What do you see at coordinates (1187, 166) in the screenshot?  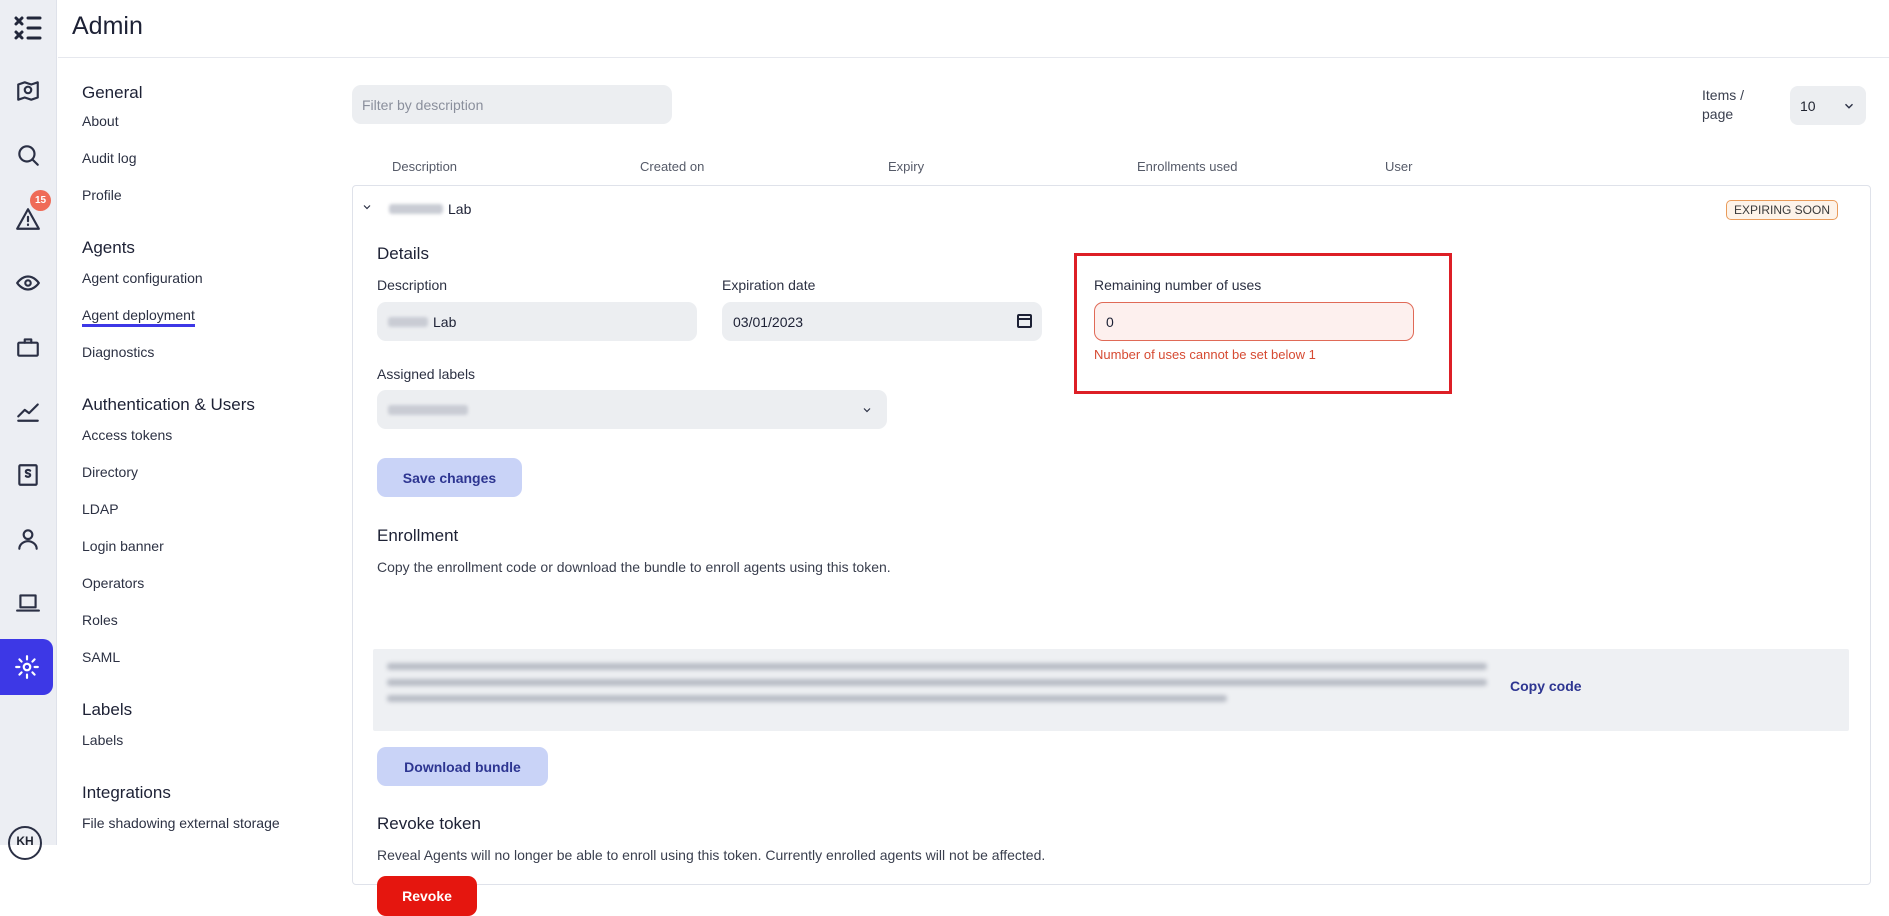 I see `column-enrollments-used: Enrollments used` at bounding box center [1187, 166].